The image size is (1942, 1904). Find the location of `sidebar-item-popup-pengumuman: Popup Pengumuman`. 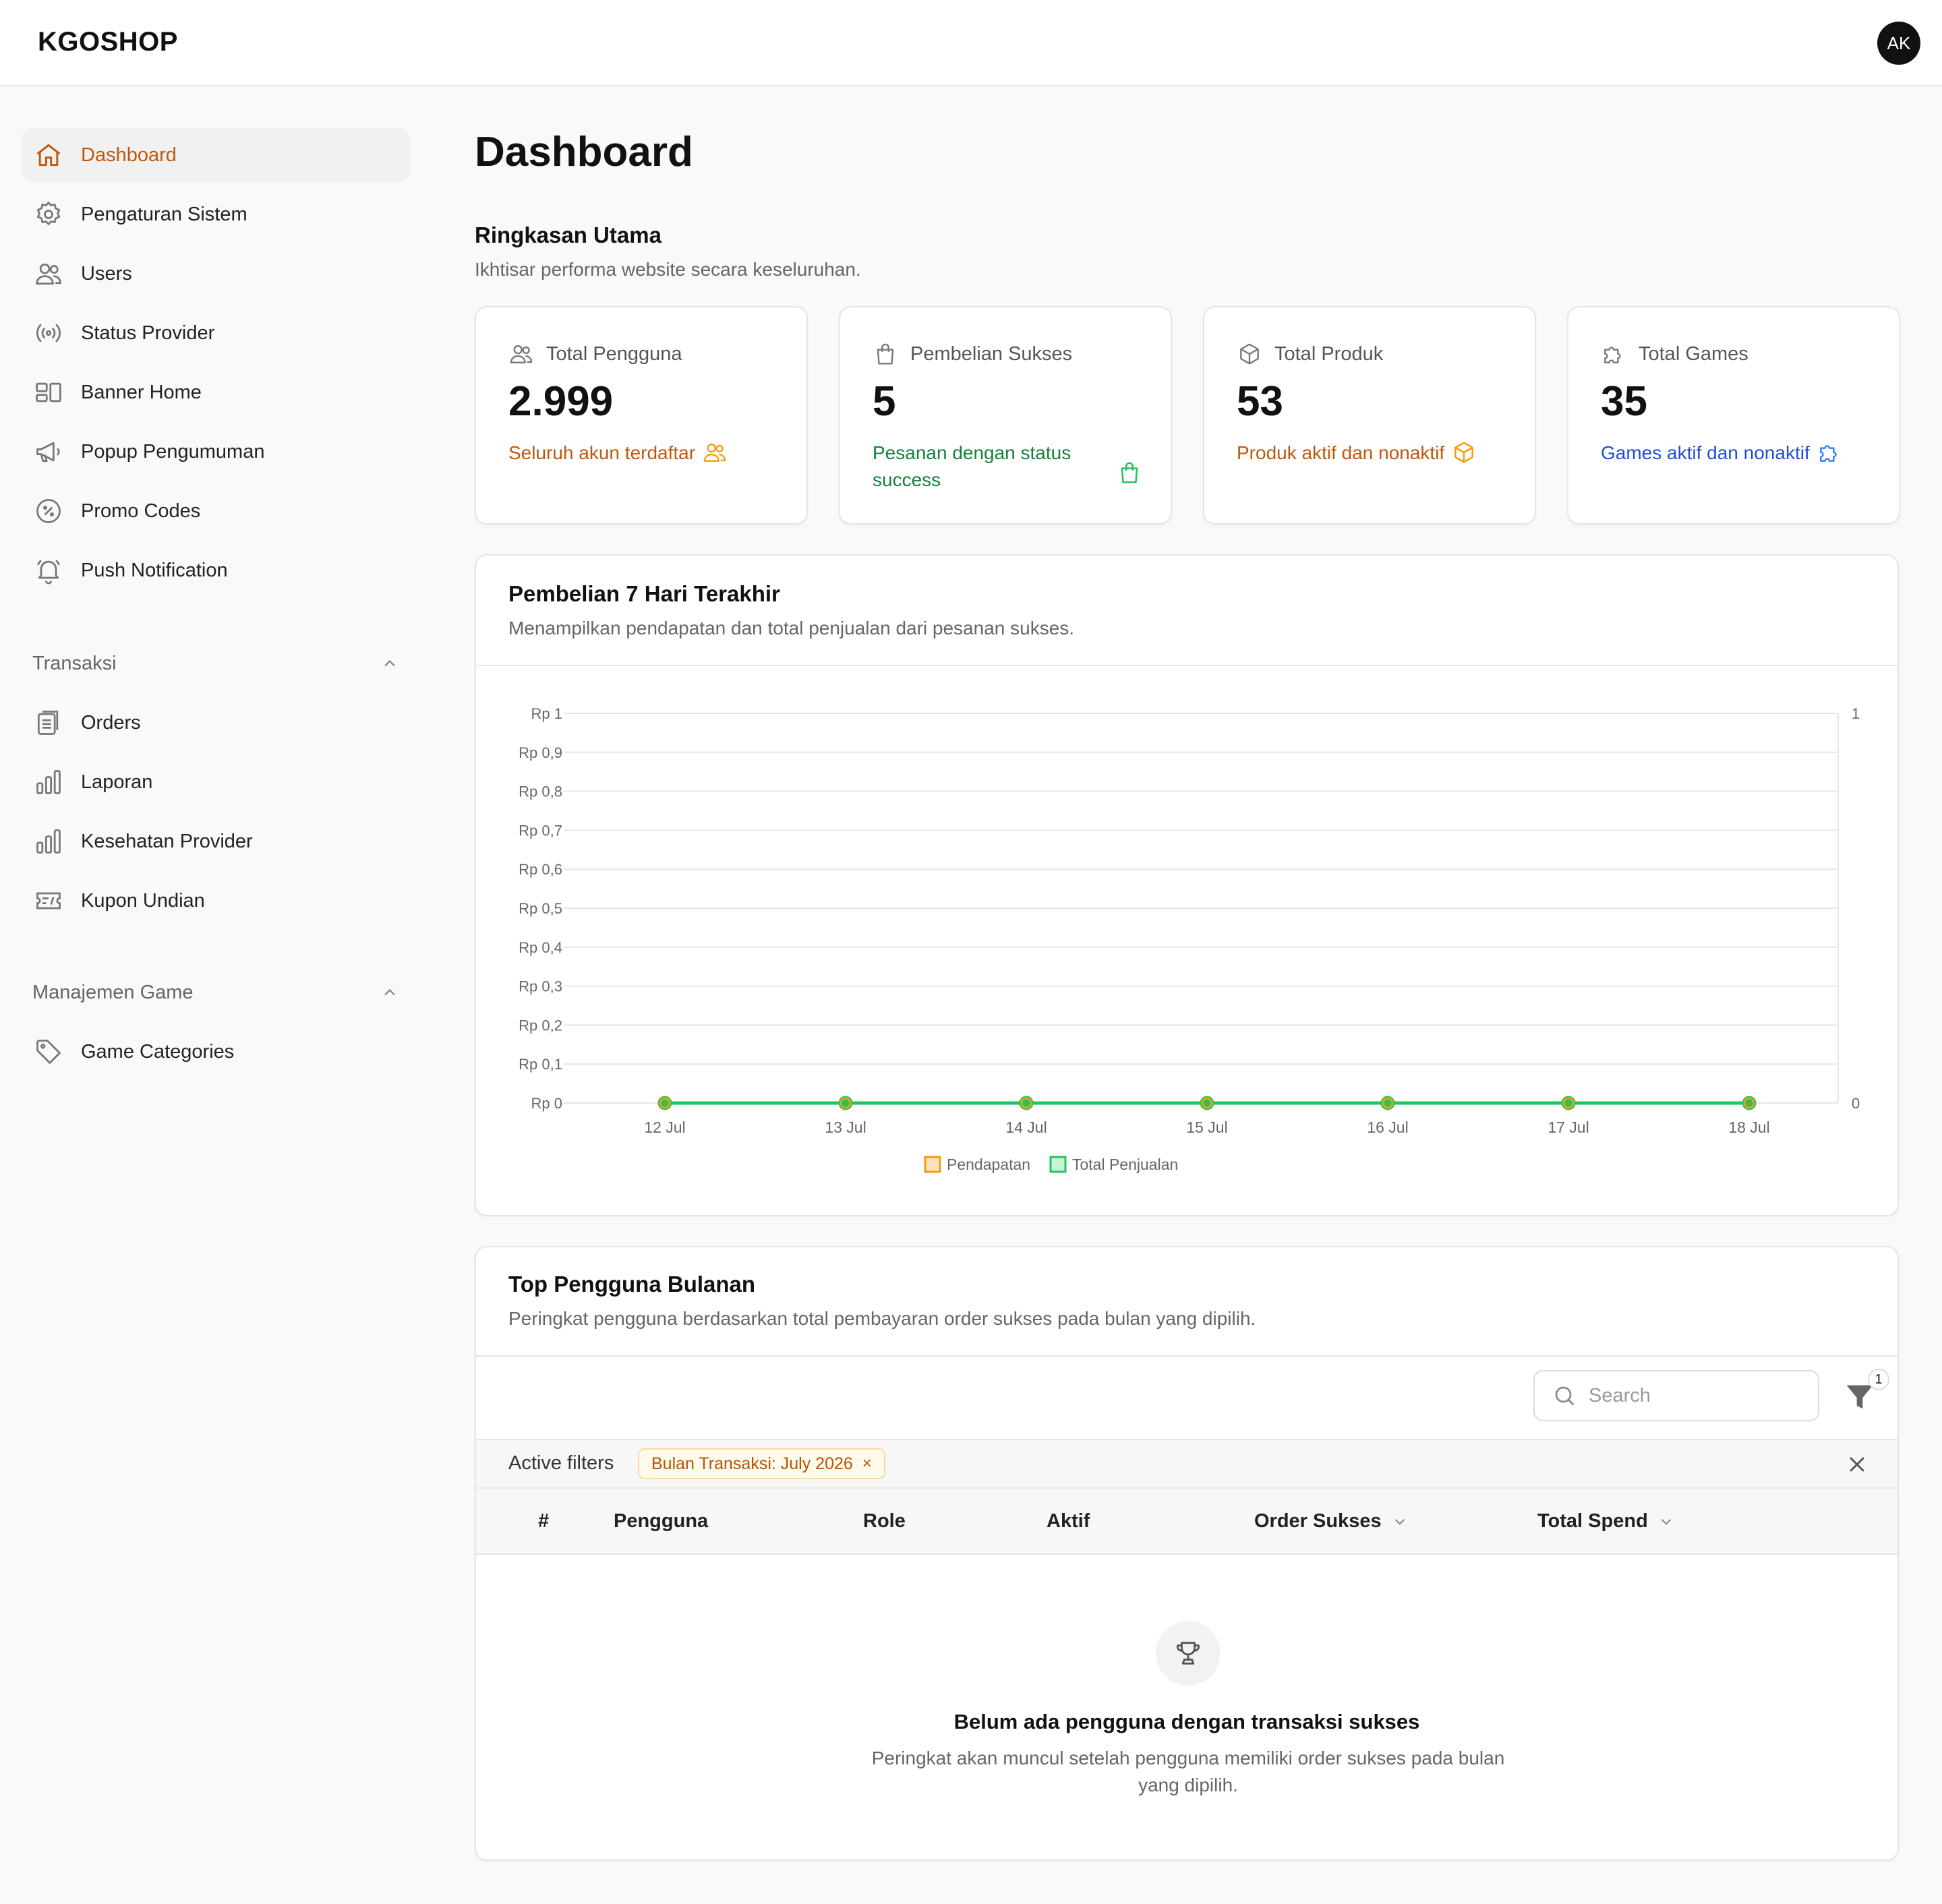

sidebar-item-popup-pengumuman: Popup Pengumuman is located at coordinates (216, 452).